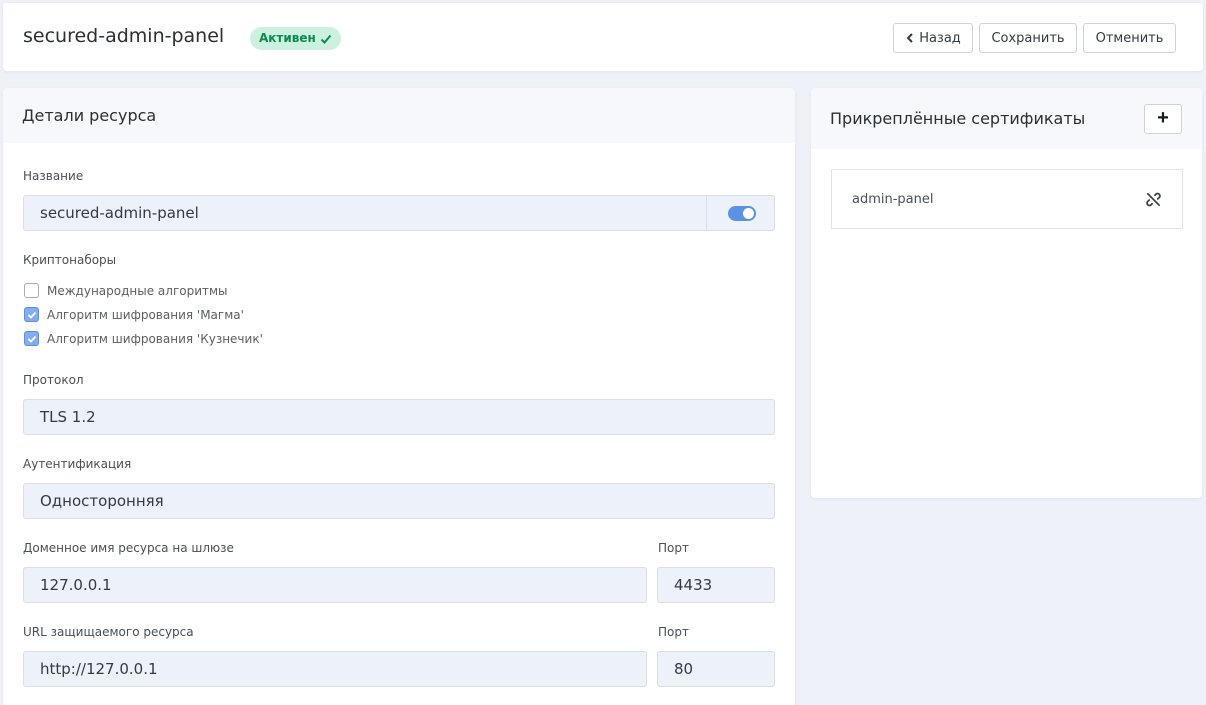  Describe the element at coordinates (673, 632) in the screenshot. I see `url-port-label: Порт` at that location.